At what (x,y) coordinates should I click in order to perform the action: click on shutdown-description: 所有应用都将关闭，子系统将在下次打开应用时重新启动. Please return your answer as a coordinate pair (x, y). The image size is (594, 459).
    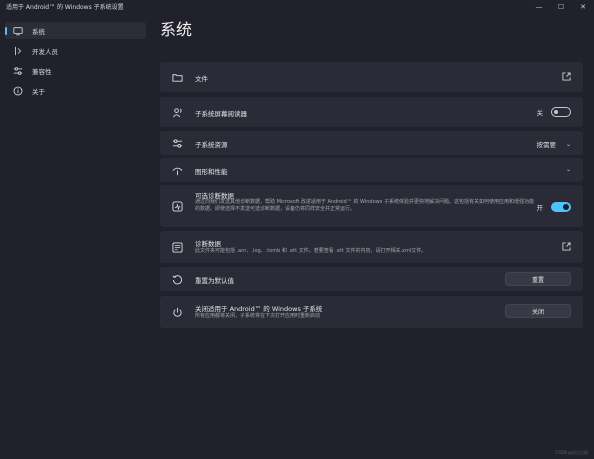
    Looking at the image, I should click on (258, 316).